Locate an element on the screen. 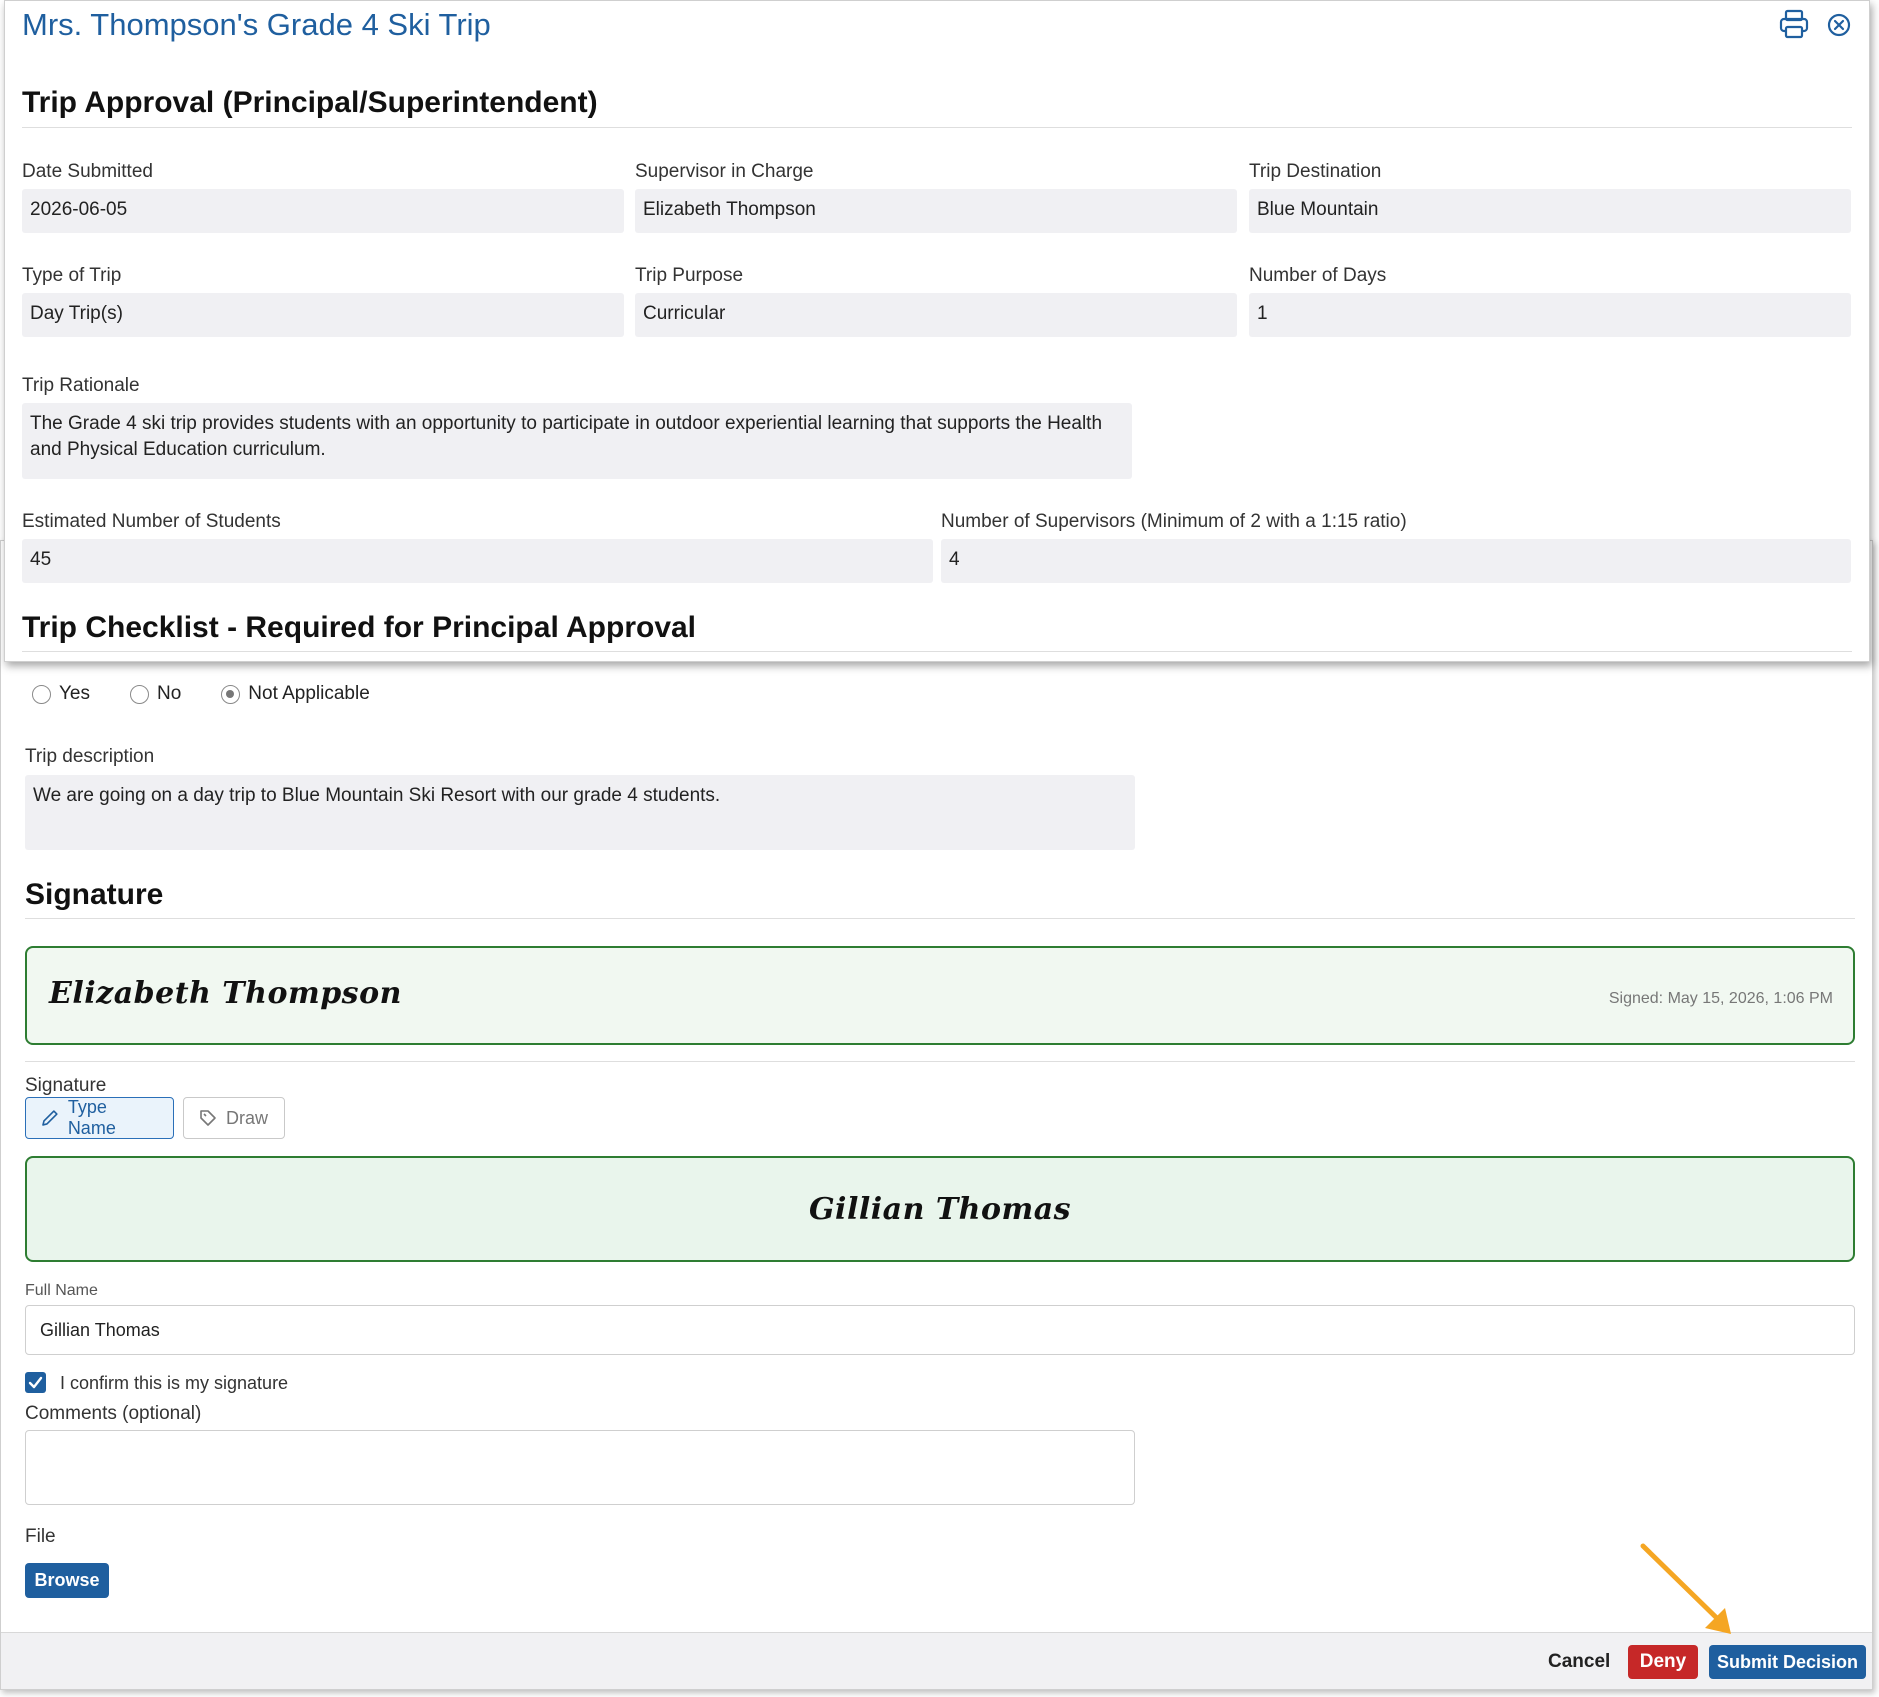  full-name-label: Full Name is located at coordinates (61, 1290).